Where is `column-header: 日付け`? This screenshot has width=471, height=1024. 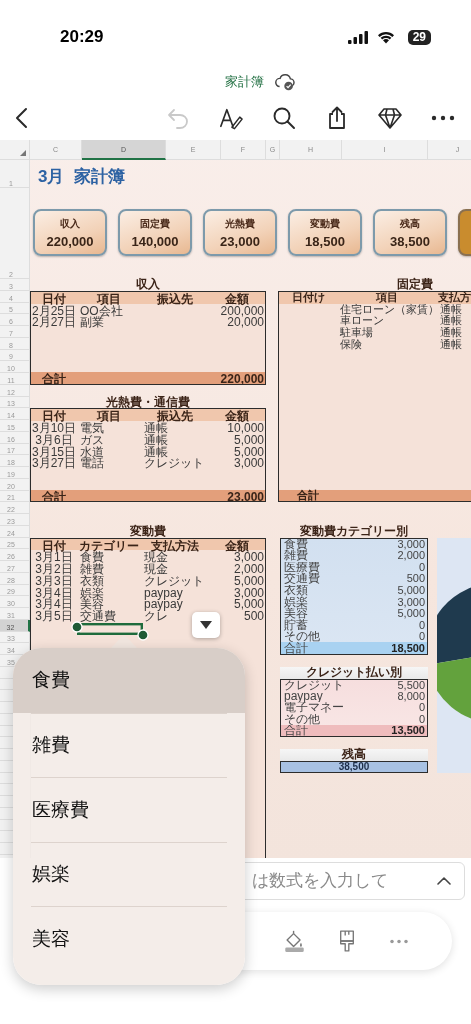 column-header: 日付け is located at coordinates (308, 297).